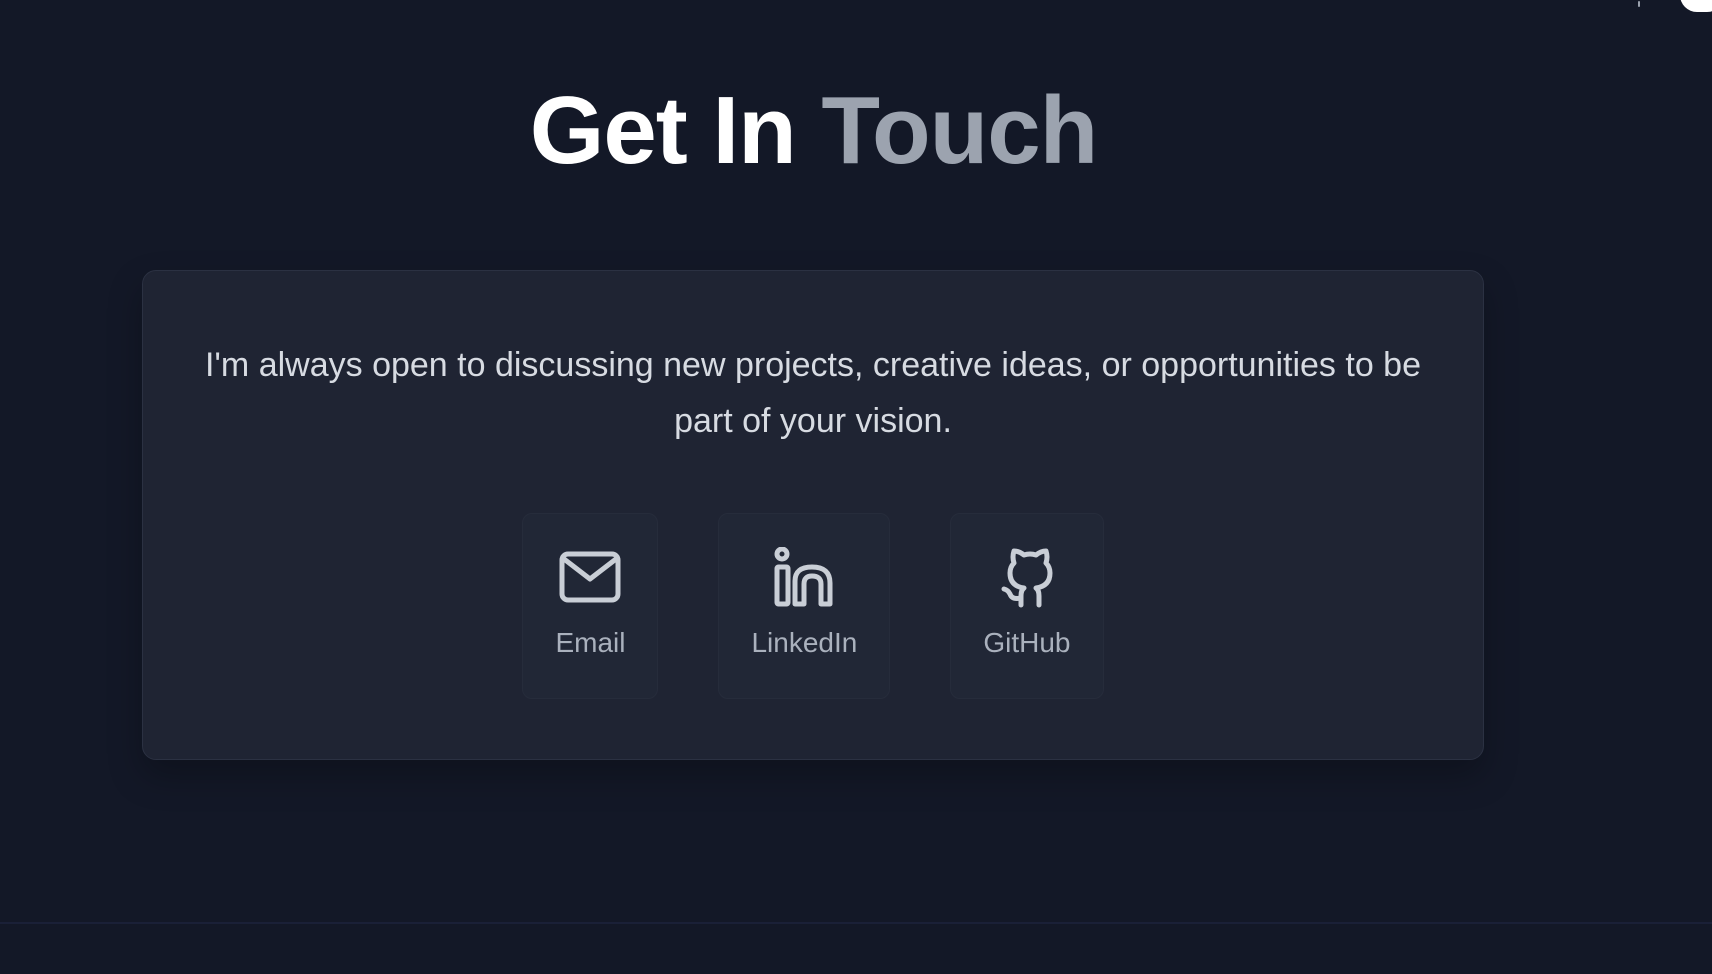  Describe the element at coordinates (959, 130) in the screenshot. I see `title-part-2: Touch` at that location.